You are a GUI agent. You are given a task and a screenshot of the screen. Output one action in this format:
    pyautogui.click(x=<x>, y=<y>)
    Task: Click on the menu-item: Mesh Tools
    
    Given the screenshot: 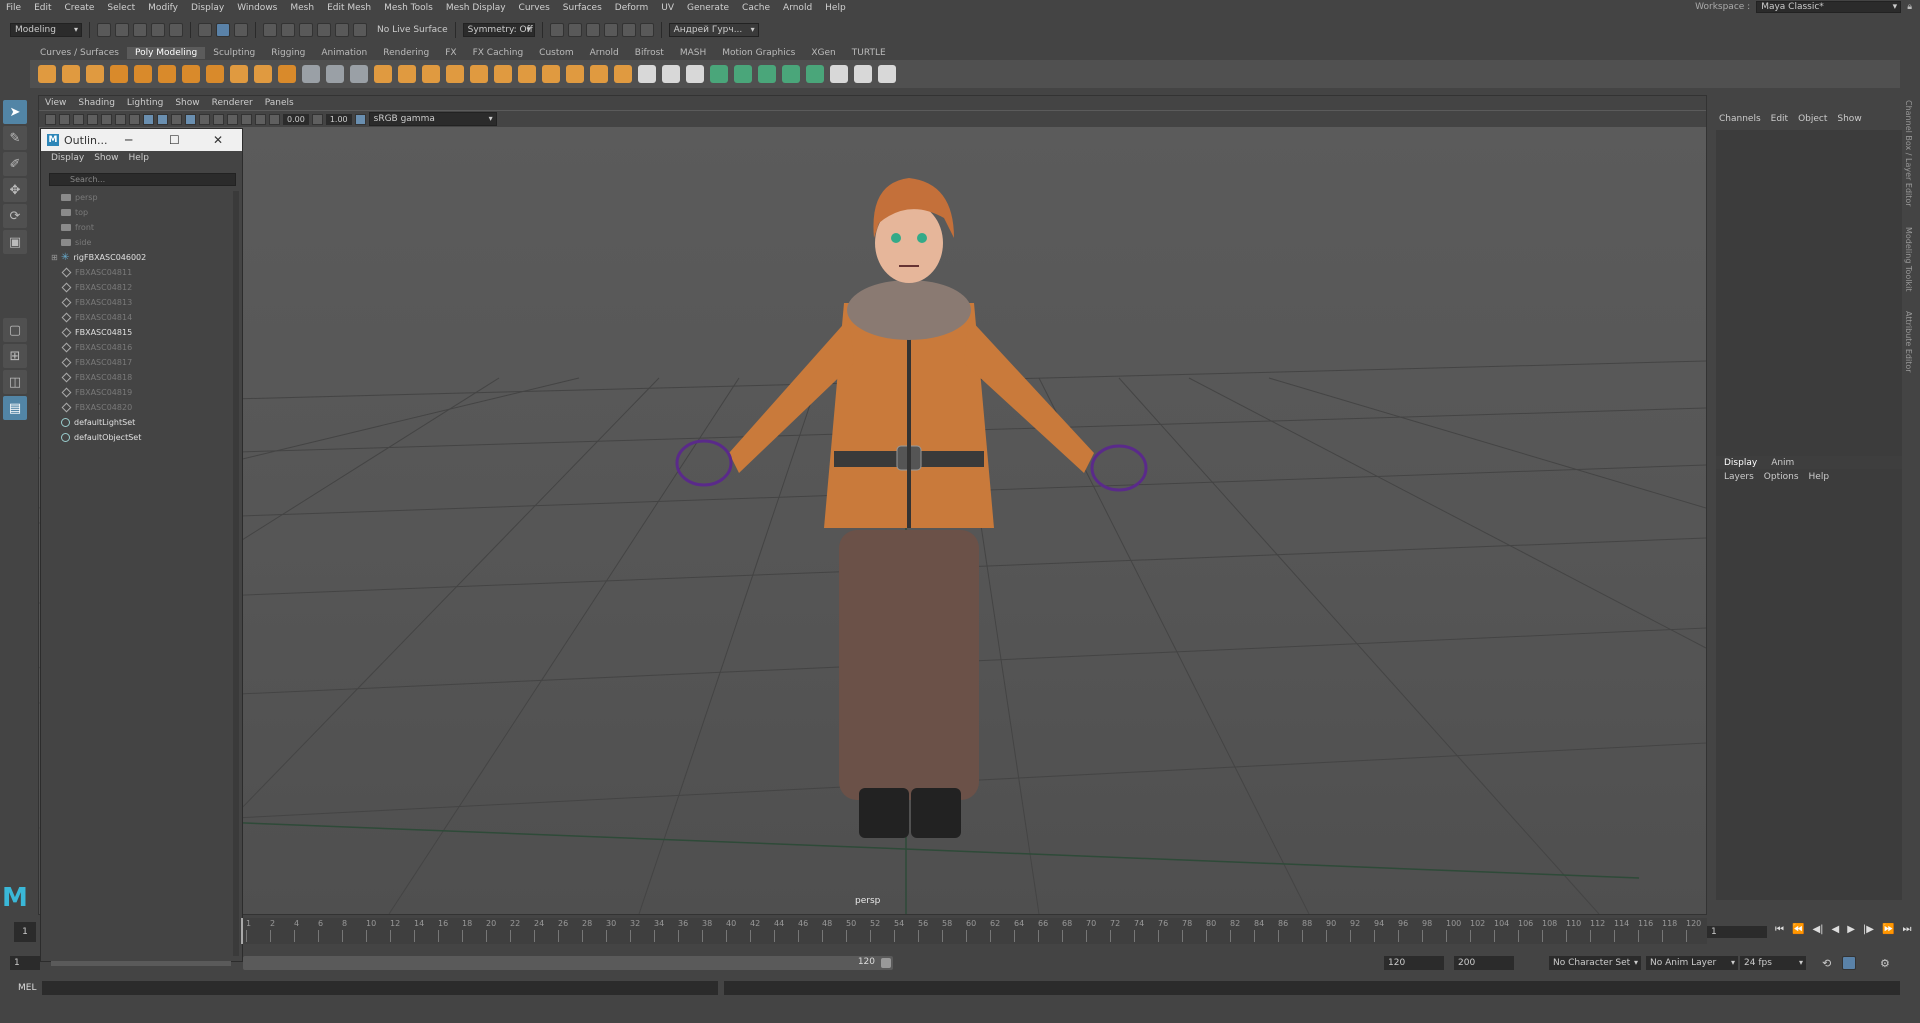 What is the action you would take?
    pyautogui.click(x=408, y=8)
    